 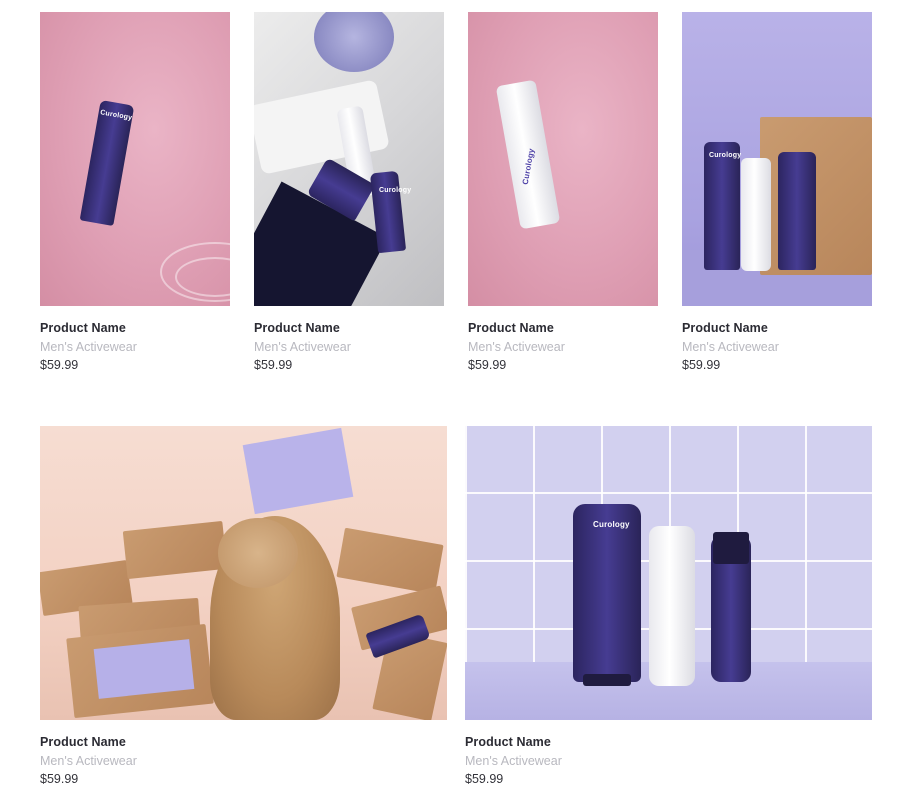 I want to click on product-image-4: Curology, so click(x=777, y=159).